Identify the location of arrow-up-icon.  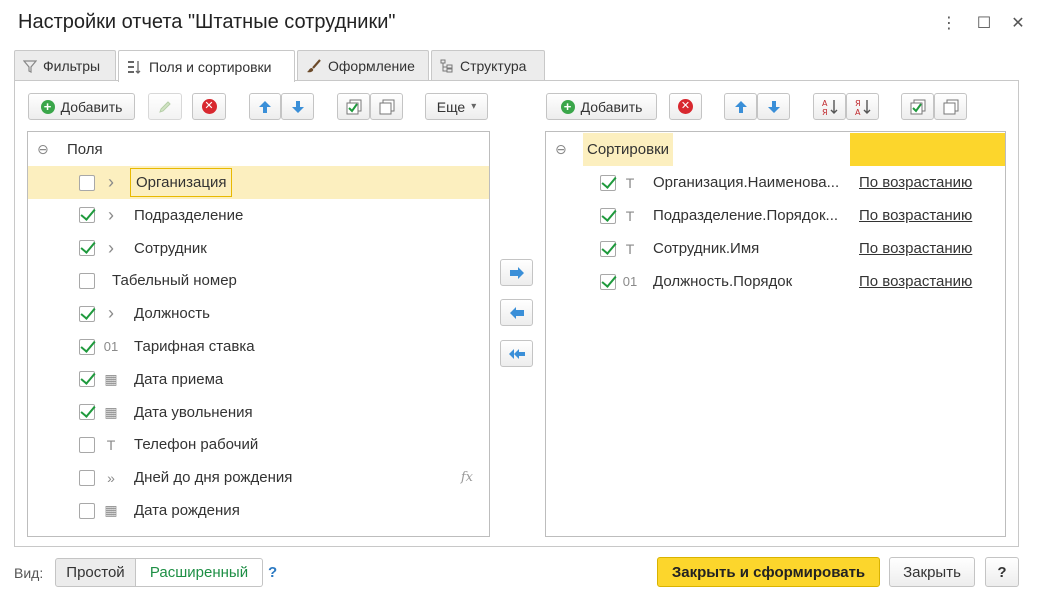
(265, 106).